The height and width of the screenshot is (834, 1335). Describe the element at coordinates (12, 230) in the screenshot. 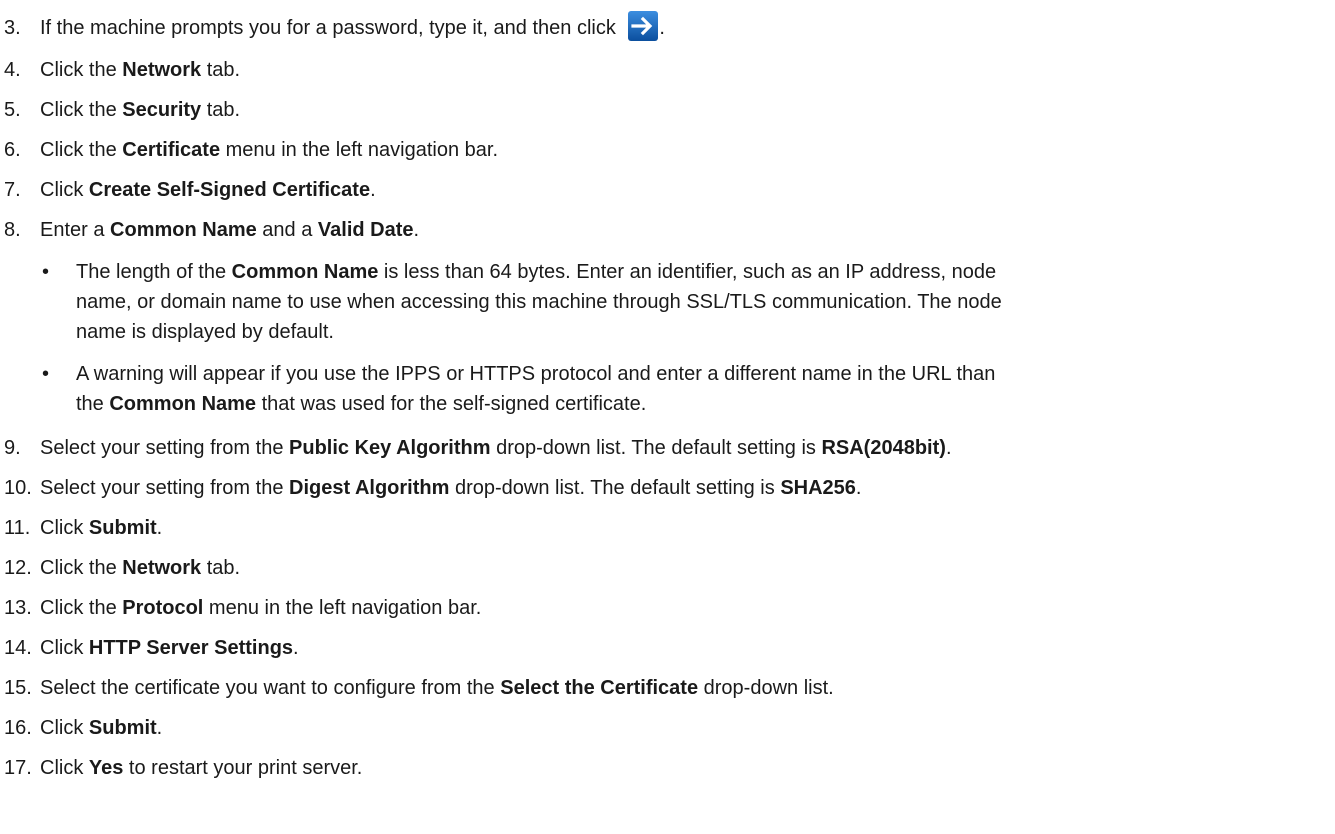

I see `step-number: 8.` at that location.